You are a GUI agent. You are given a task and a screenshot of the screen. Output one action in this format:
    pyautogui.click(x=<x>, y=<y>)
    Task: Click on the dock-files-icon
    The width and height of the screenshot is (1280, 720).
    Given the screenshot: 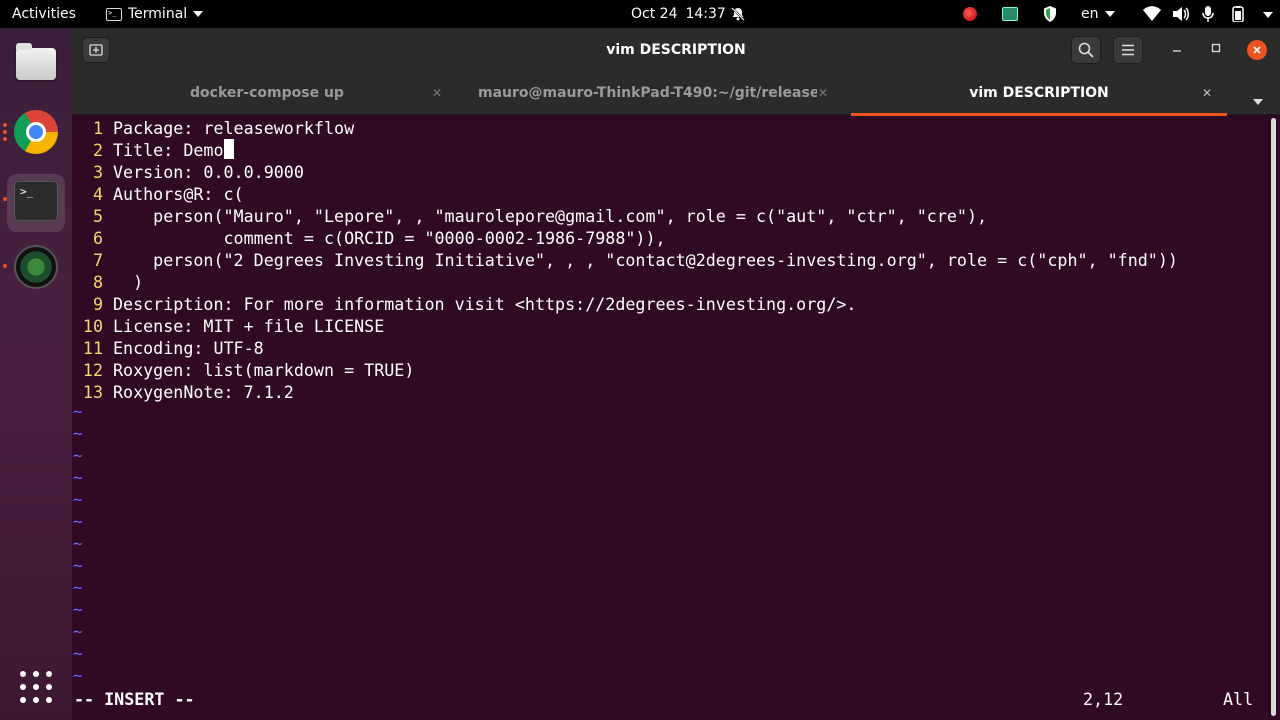 What is the action you would take?
    pyautogui.click(x=36, y=64)
    